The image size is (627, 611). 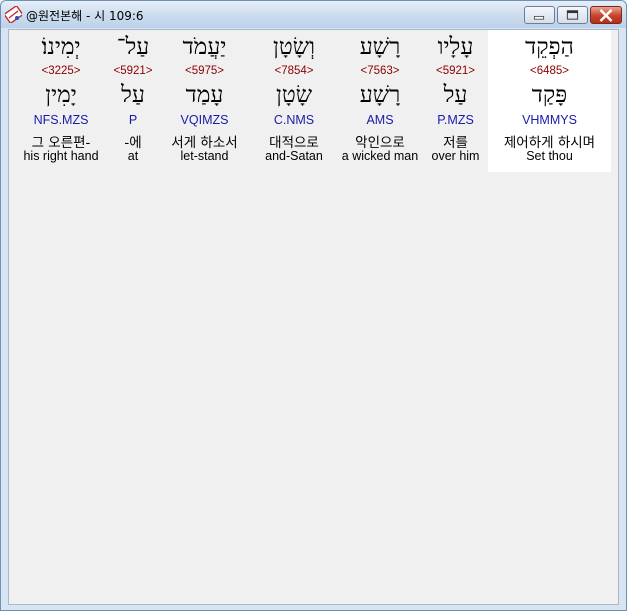 What do you see at coordinates (204, 47) in the screenshot?
I see `hebrew-word: יַעֲמֹד` at bounding box center [204, 47].